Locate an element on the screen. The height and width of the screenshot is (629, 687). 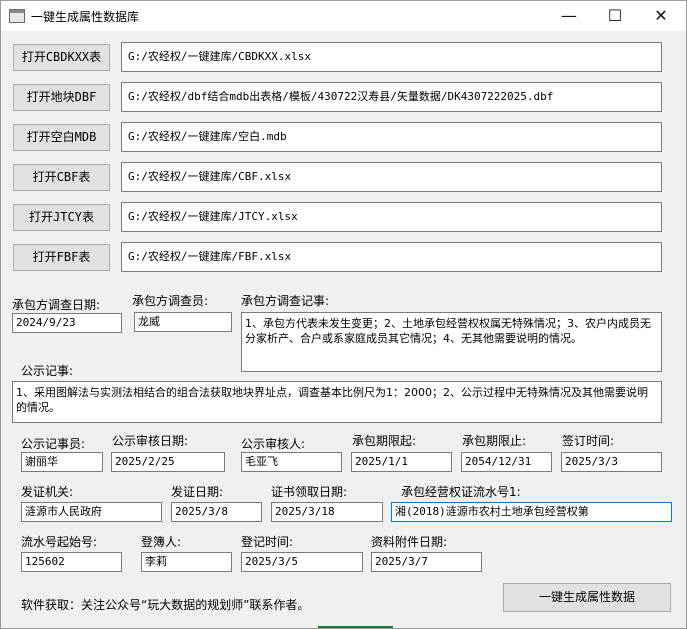
survey-investigator-label: 承包方调查员: is located at coordinates (170, 301).